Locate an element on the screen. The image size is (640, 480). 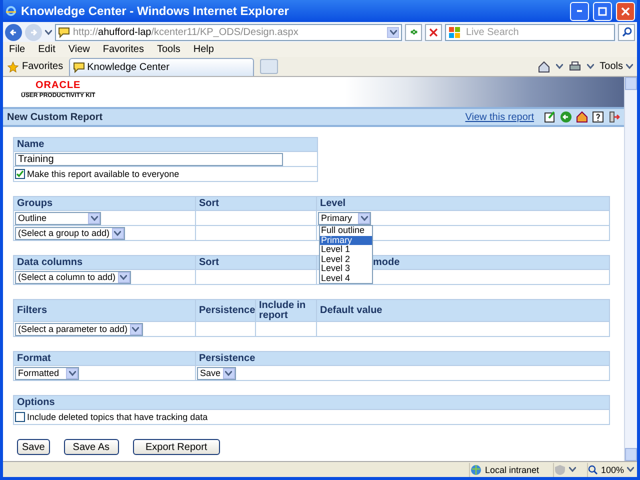
windows-flag-icon is located at coordinates (454, 32).